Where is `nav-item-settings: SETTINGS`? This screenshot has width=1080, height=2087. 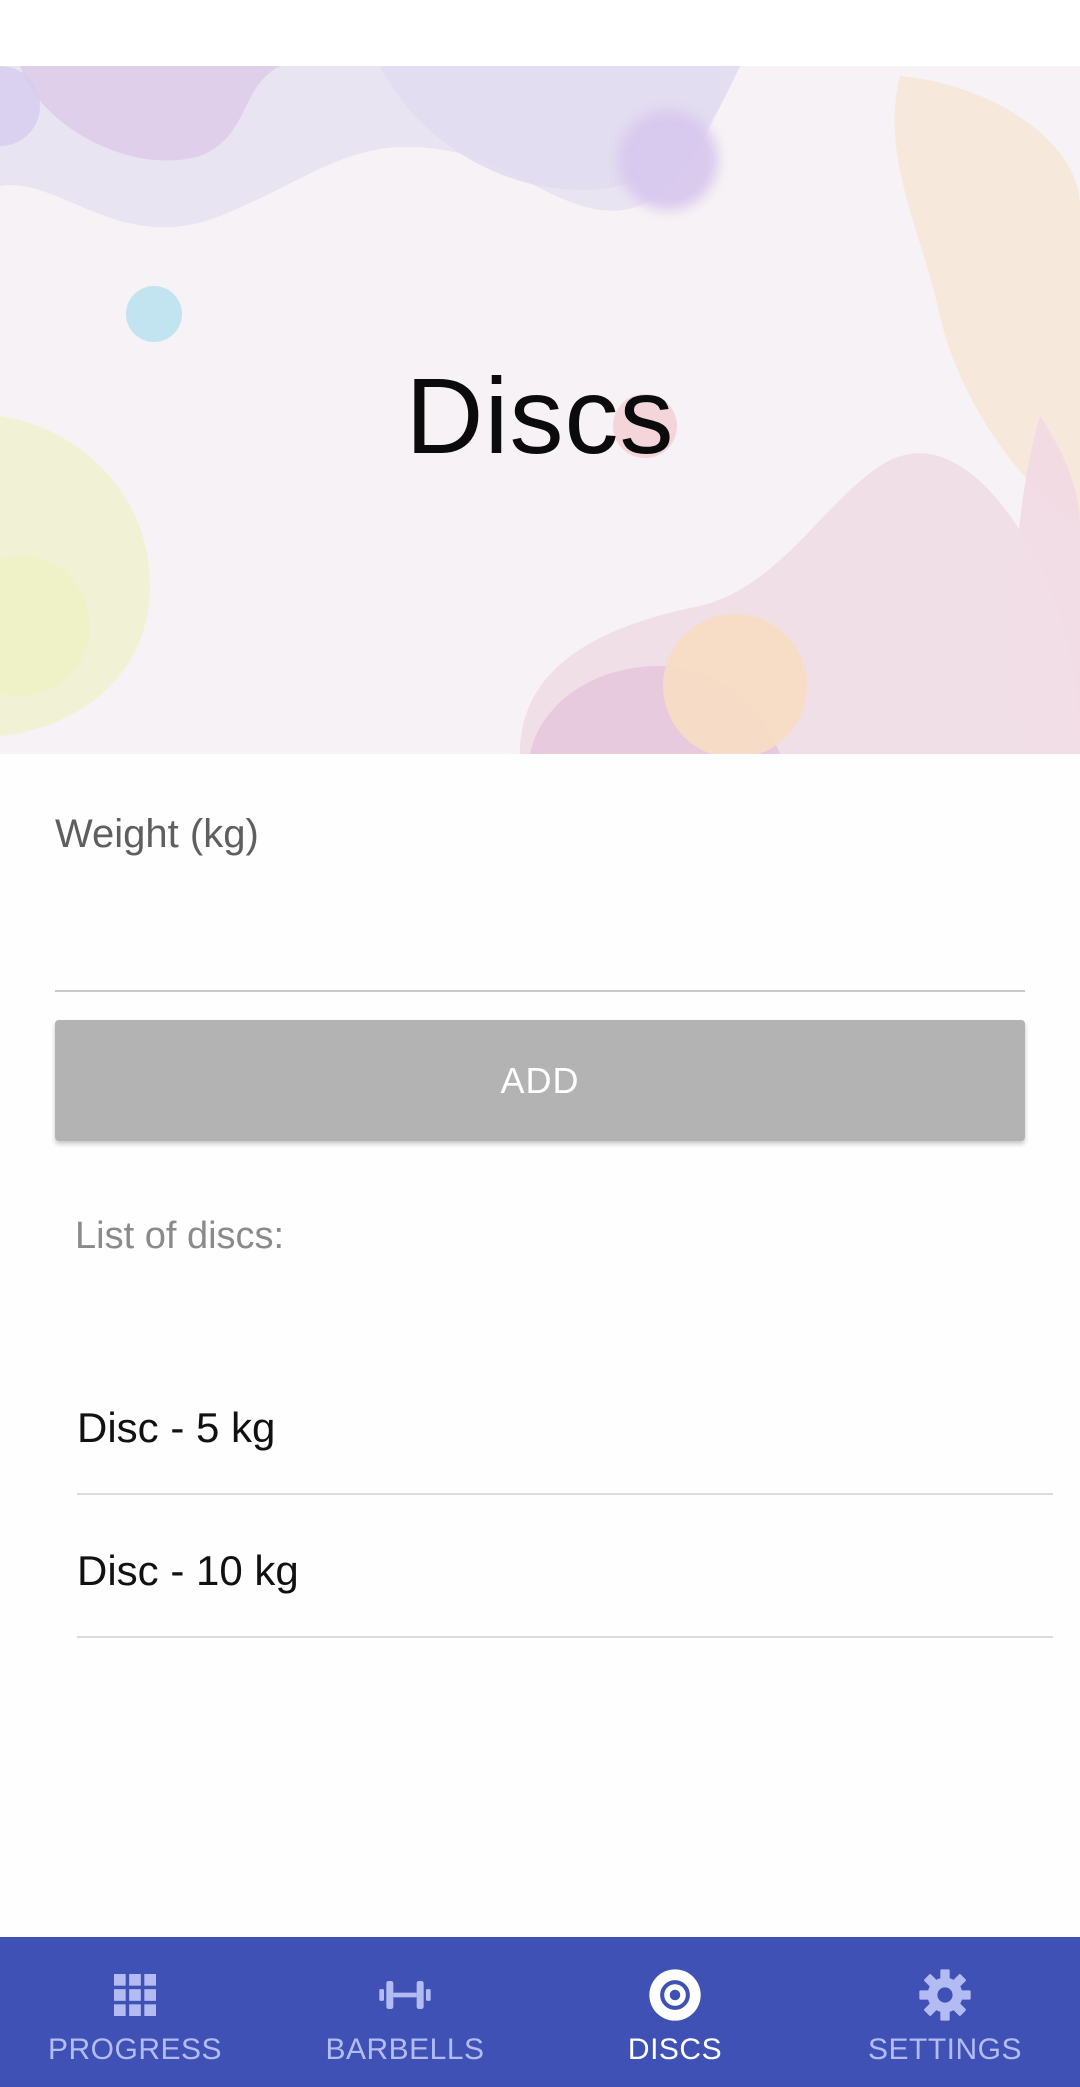
nav-item-settings: SETTINGS is located at coordinates (945, 2012).